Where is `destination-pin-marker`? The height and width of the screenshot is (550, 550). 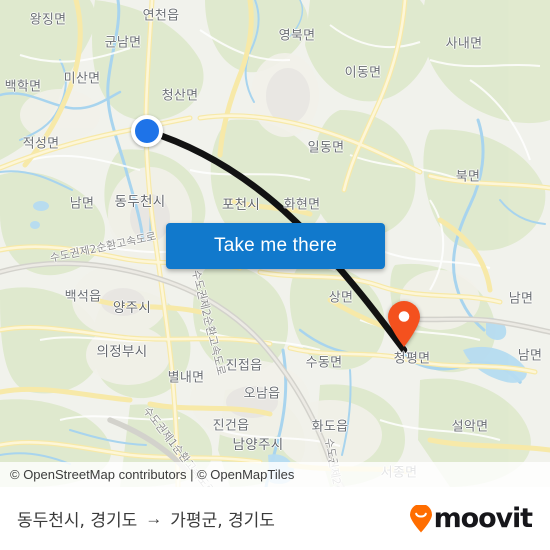 destination-pin-marker is located at coordinates (404, 326).